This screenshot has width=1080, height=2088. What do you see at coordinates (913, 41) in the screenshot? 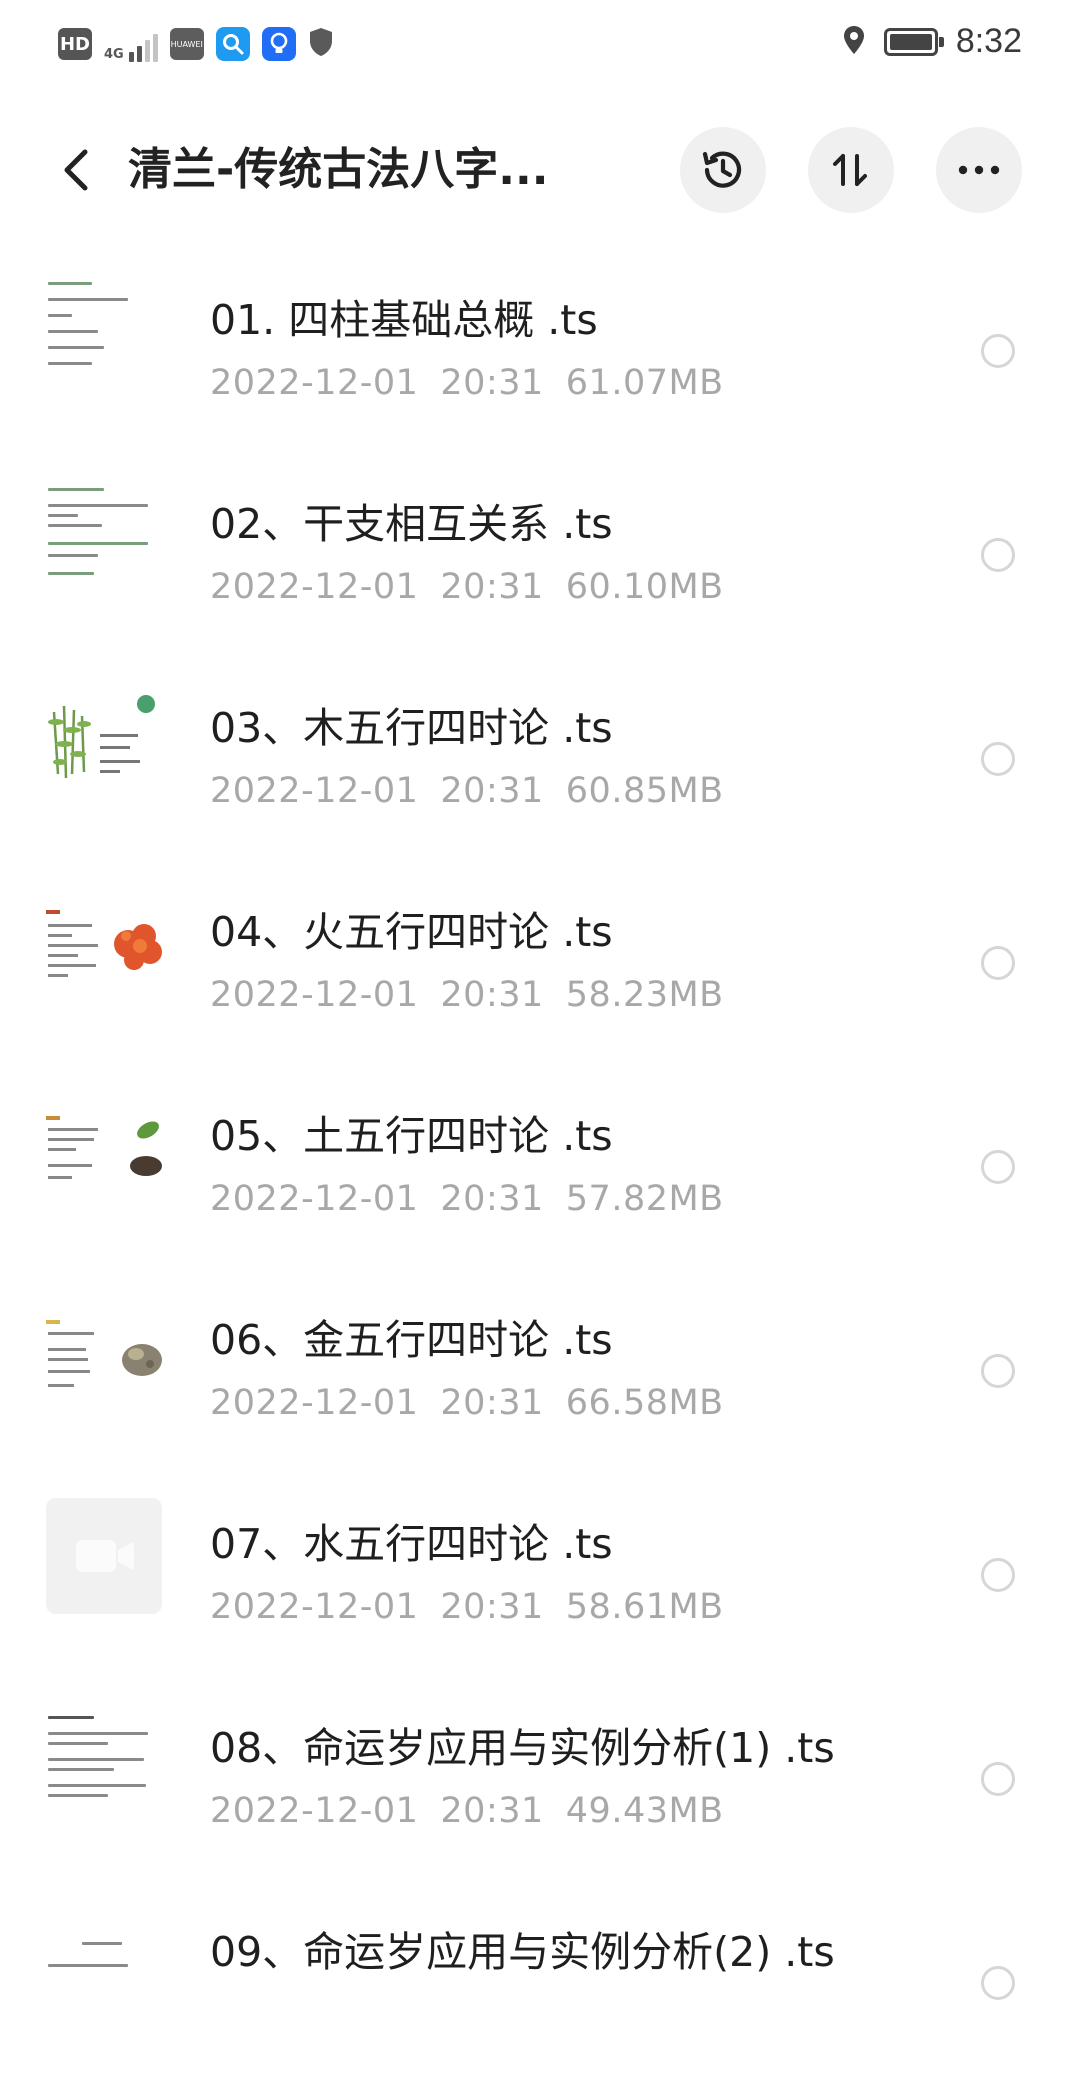
I see `battery-icon` at bounding box center [913, 41].